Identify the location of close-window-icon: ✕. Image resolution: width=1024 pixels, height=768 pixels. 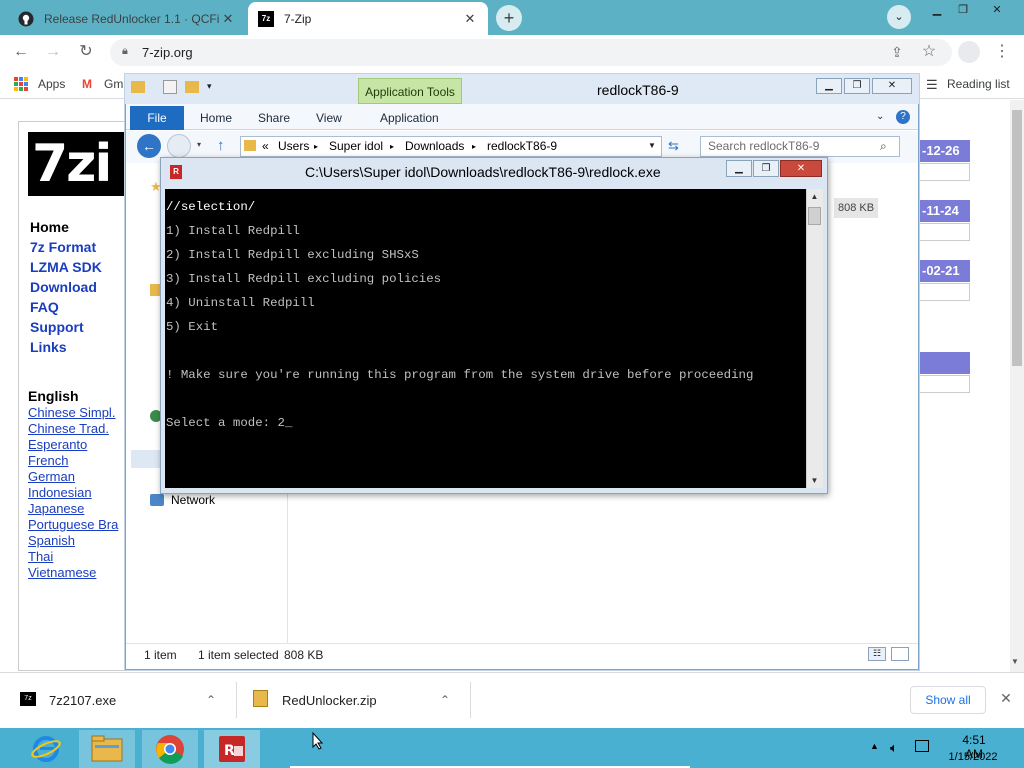
(997, 10).